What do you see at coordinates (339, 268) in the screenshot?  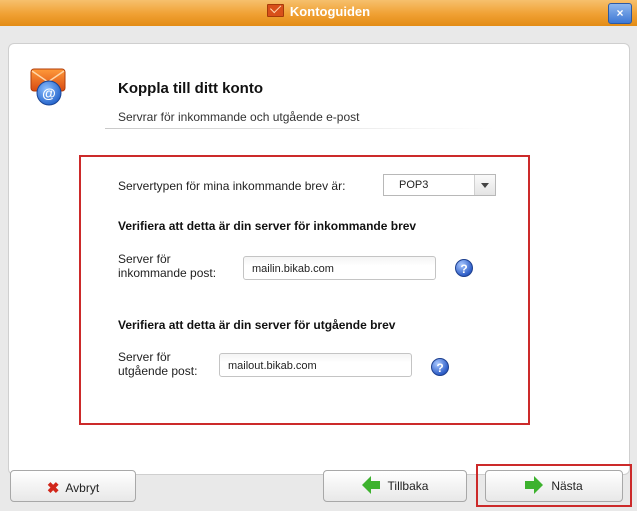 I see `incoming-server-input: mailin.bikab.com` at bounding box center [339, 268].